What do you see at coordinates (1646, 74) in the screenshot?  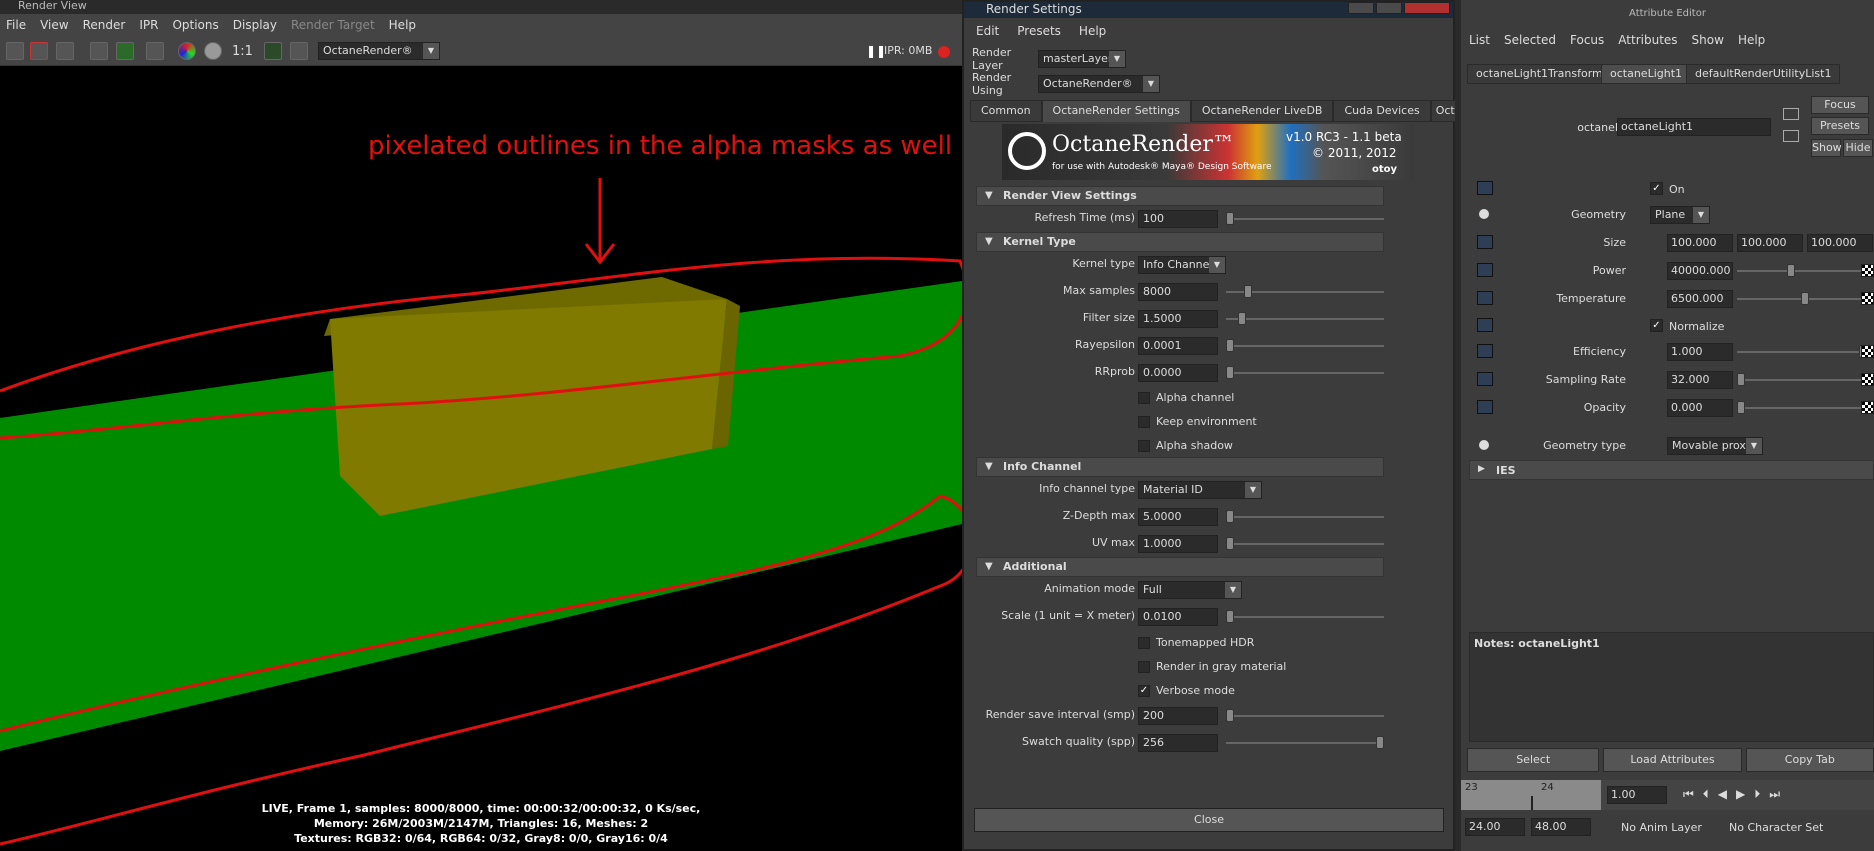 I see `tab-octanelight1: octaneLight1` at bounding box center [1646, 74].